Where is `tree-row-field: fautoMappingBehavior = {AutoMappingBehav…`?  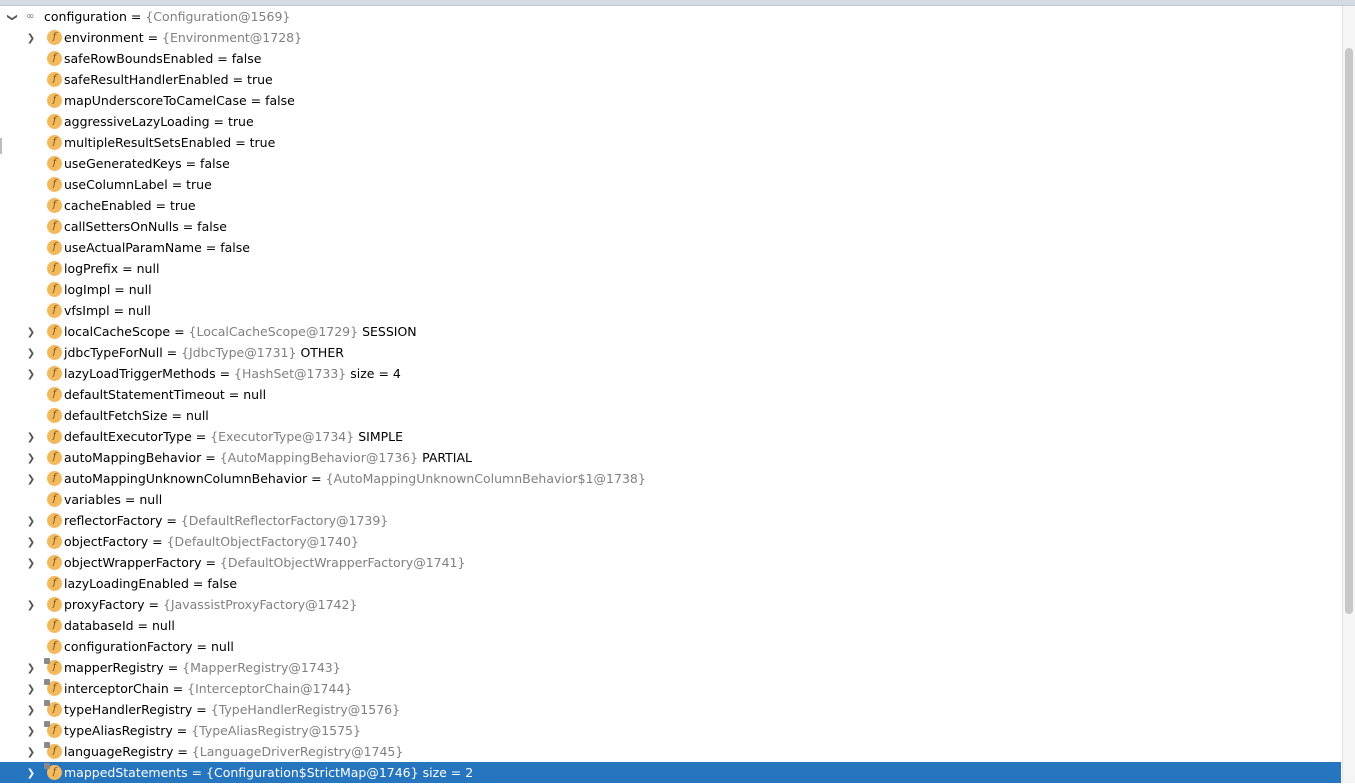
tree-row-field: fautoMappingBehavior = {AutoMappingBehav… is located at coordinates (670, 457).